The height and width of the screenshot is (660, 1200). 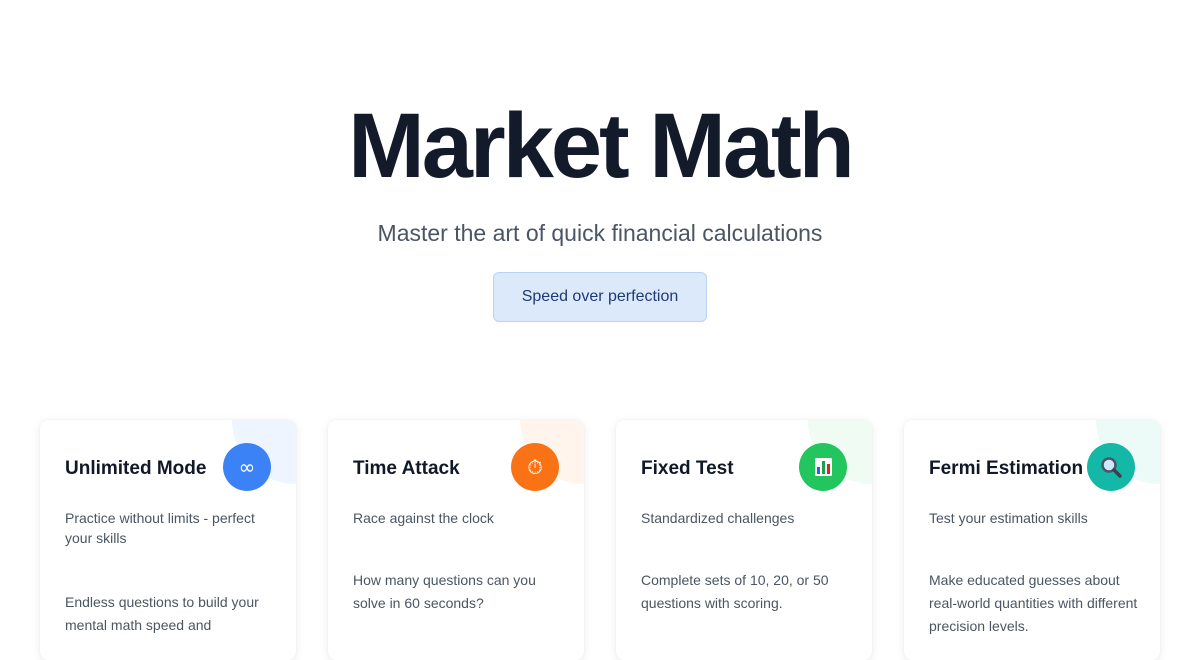 I want to click on tagline-badge: Speed over perfection, so click(x=600, y=297).